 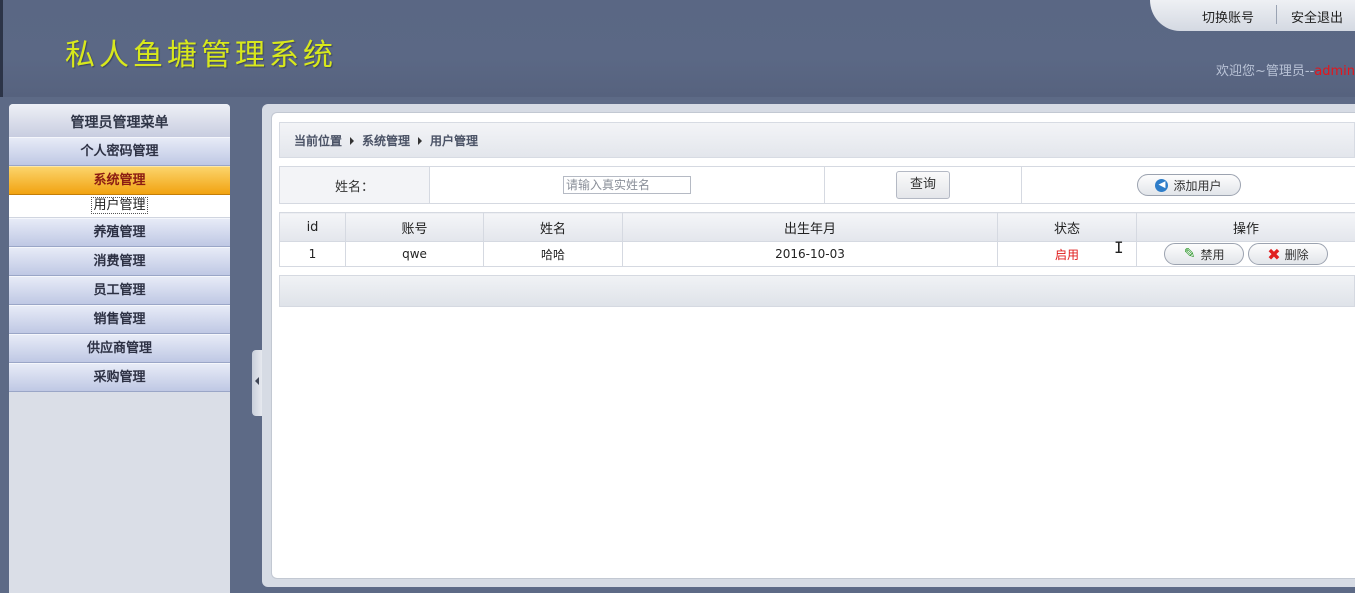 I want to click on name-search-input, so click(x=627, y=185).